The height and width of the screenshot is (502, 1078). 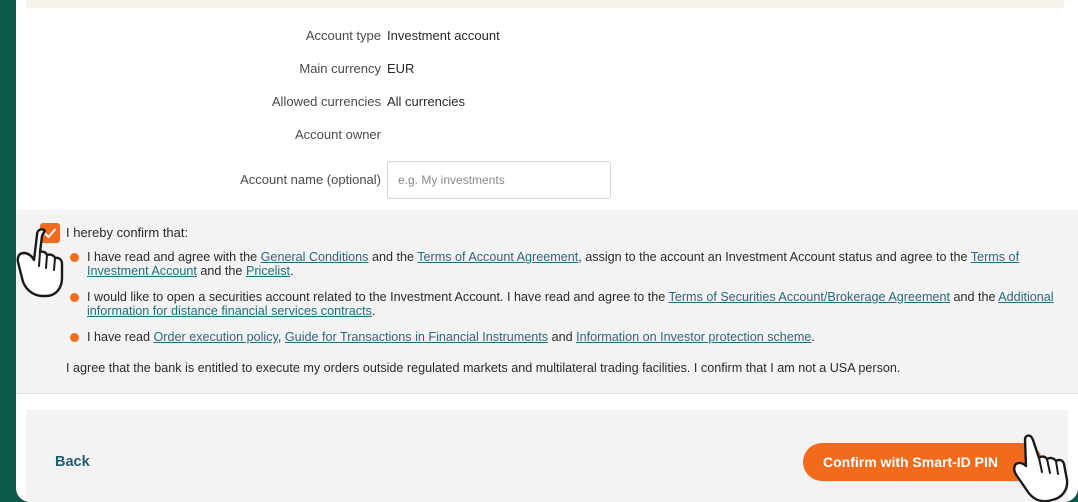 I want to click on main-currency-label: Main currency, so click(x=340, y=68).